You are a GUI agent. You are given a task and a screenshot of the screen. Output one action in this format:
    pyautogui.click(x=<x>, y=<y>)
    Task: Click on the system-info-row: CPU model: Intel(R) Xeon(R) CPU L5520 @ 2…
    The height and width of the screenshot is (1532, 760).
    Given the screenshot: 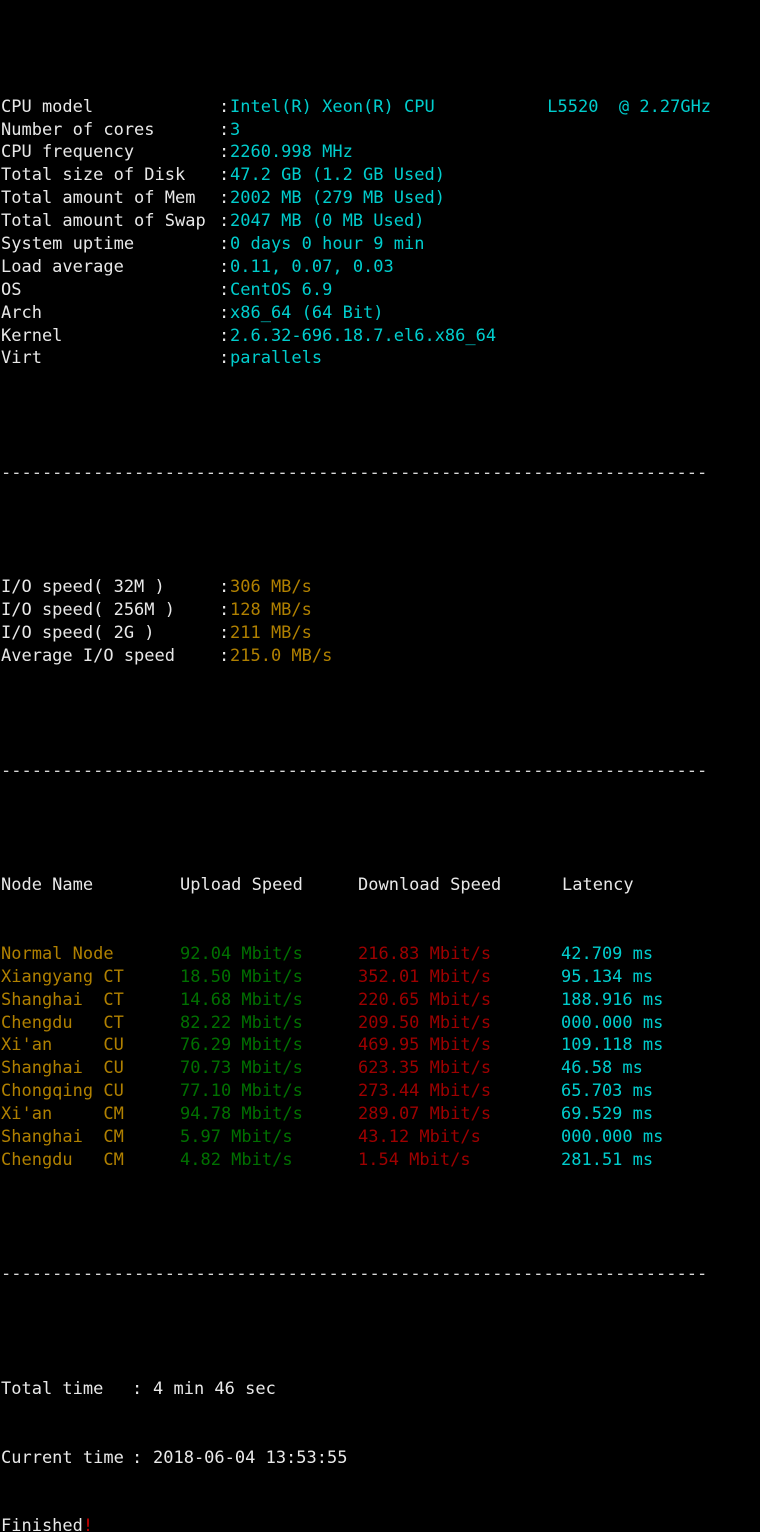 What is the action you would take?
    pyautogui.click(x=380, y=107)
    